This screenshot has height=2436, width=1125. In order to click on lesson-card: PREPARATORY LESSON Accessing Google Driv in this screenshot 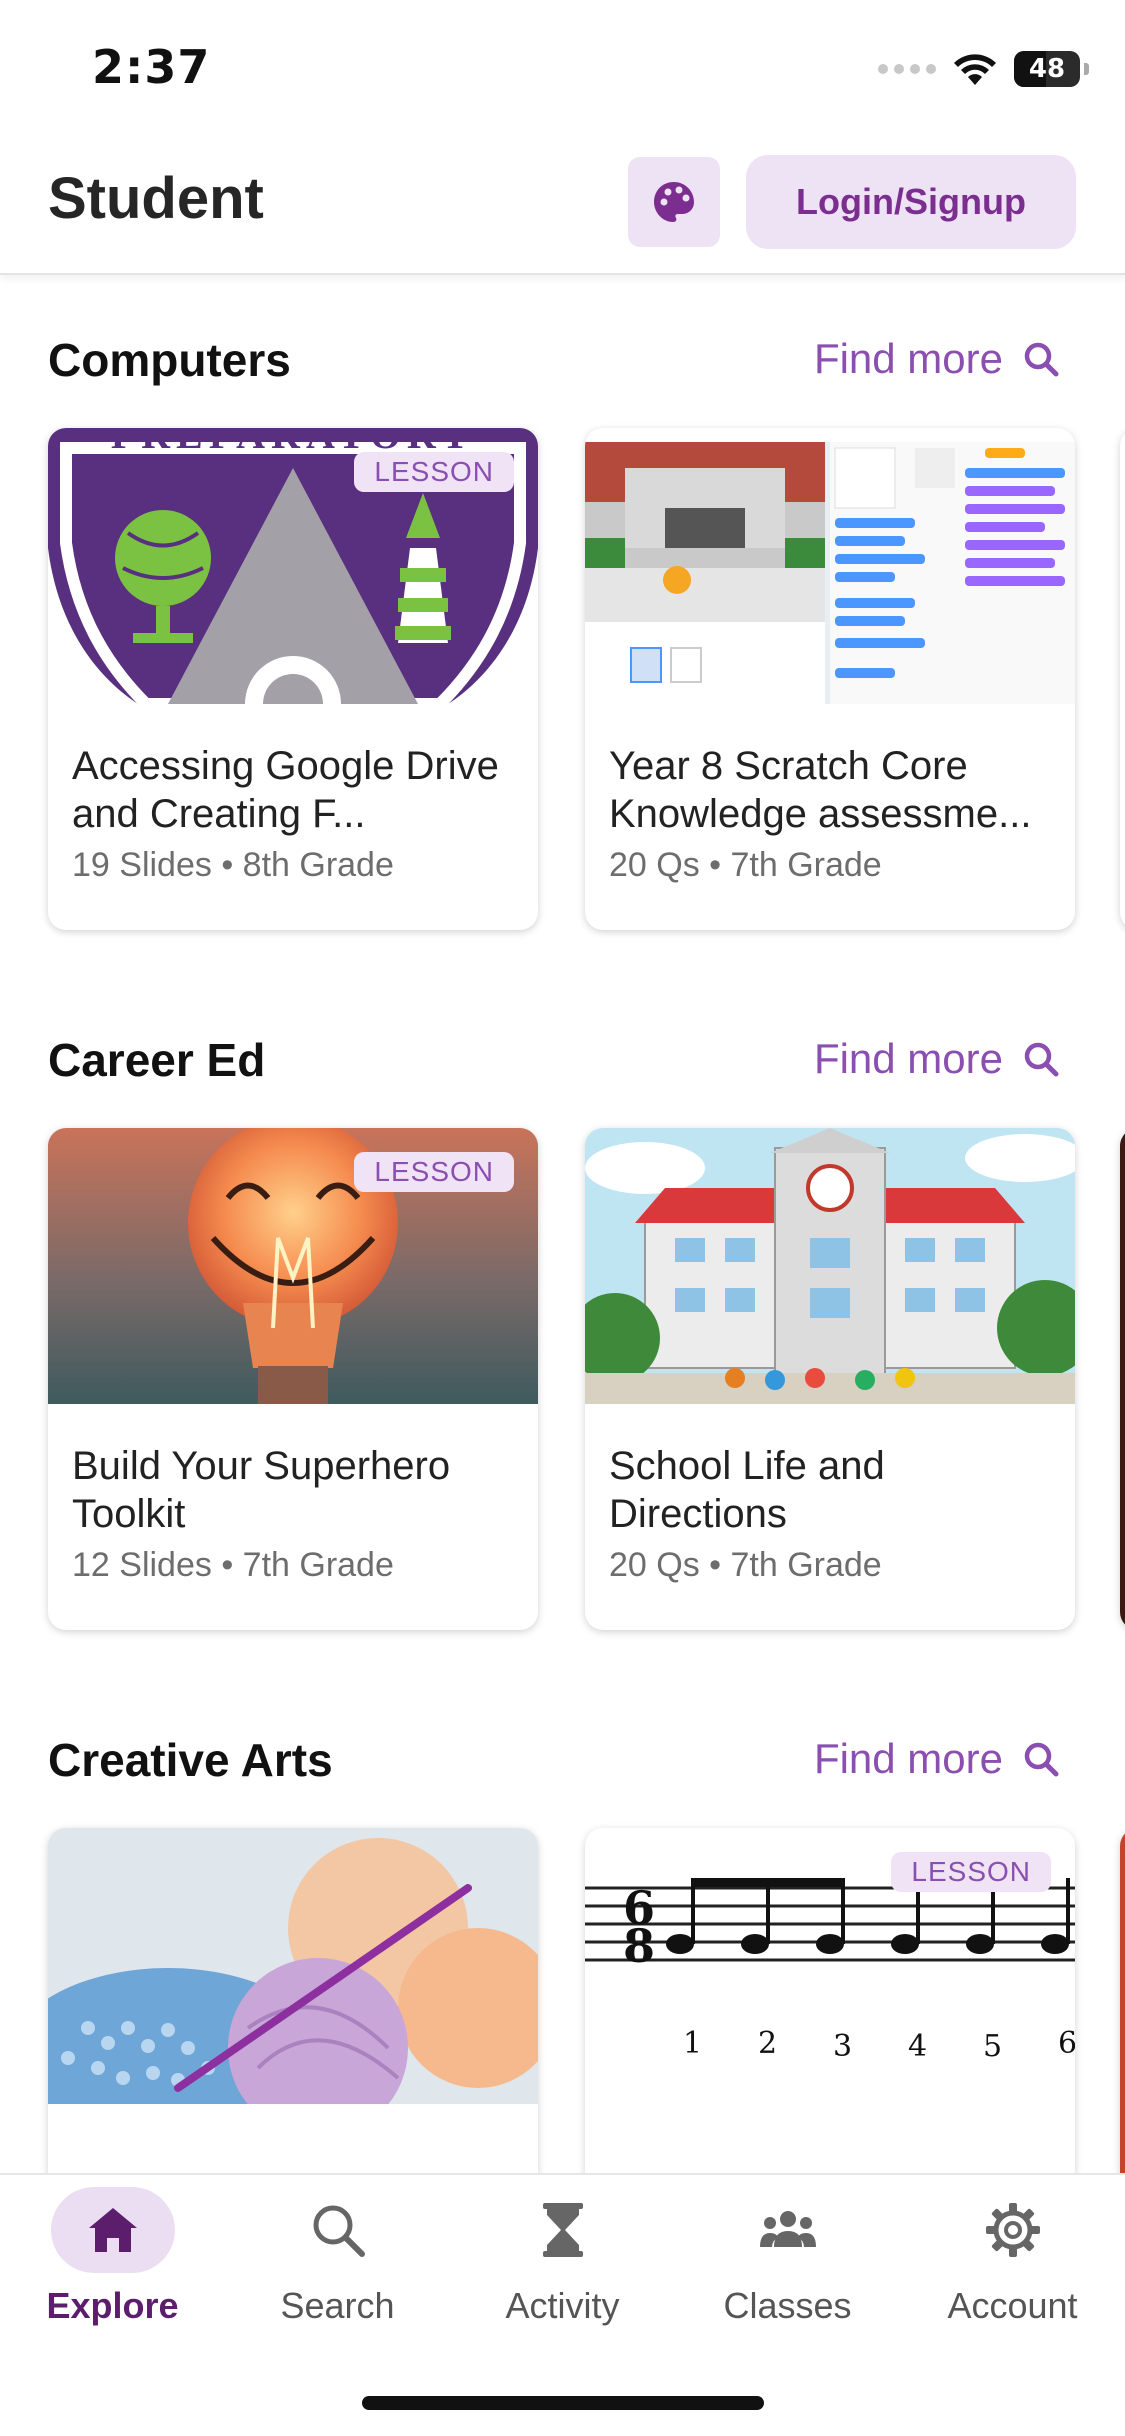, I will do `click(293, 679)`.